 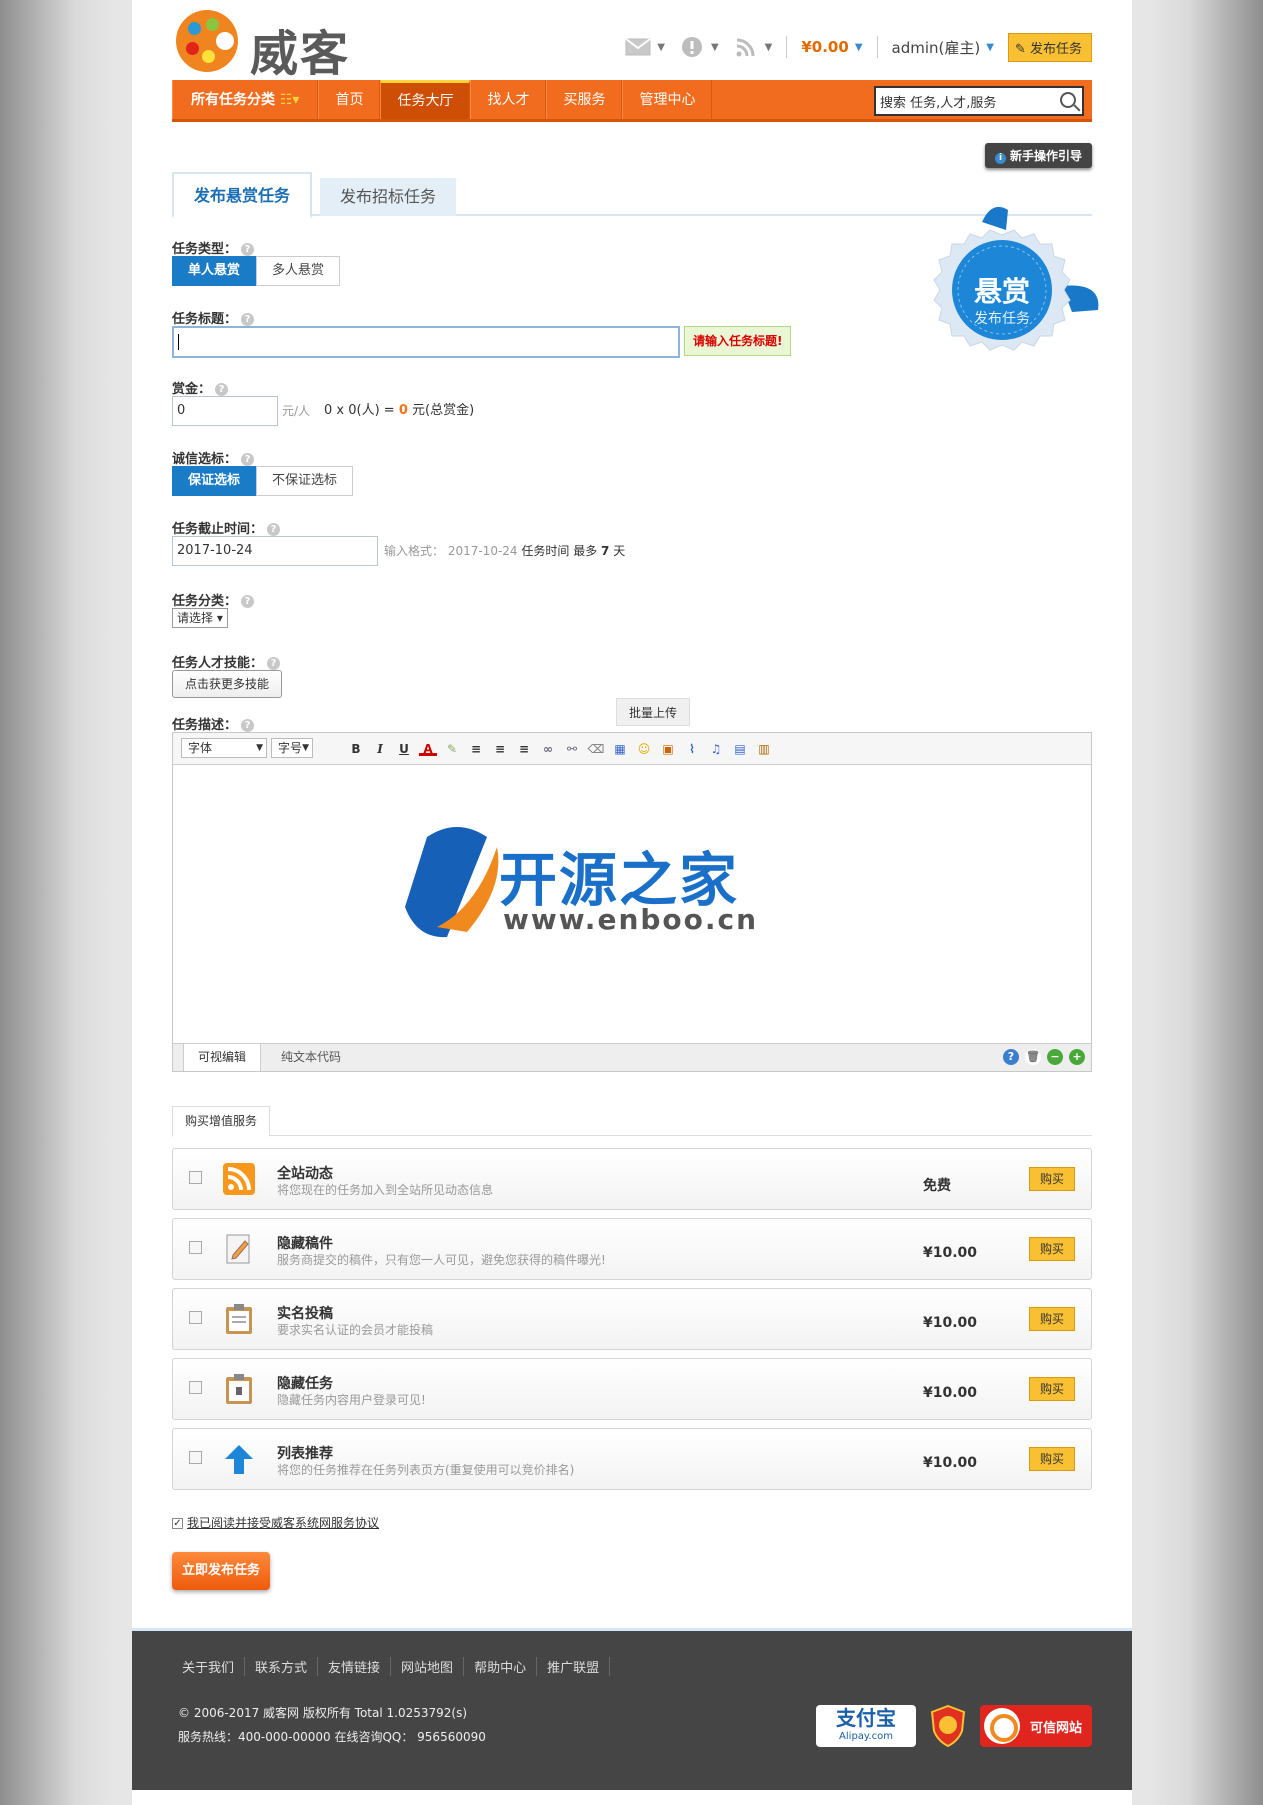 What do you see at coordinates (866, 1726) in the screenshot?
I see `alipay-badge: 支付宝 Alipay.com` at bounding box center [866, 1726].